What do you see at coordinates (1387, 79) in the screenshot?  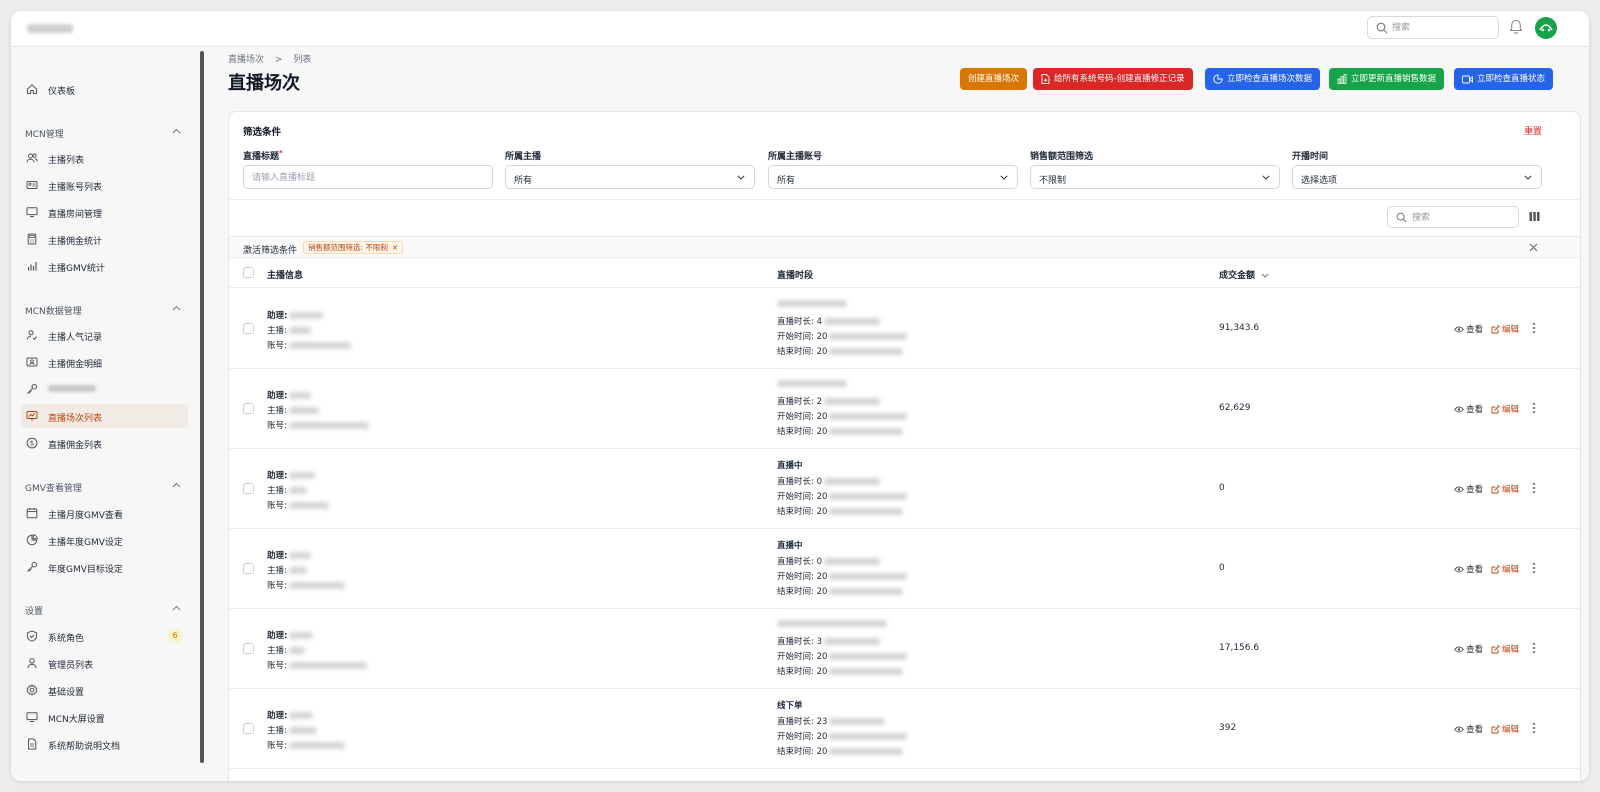 I see `update-sales-data-button: 立即更新直播销售数据` at bounding box center [1387, 79].